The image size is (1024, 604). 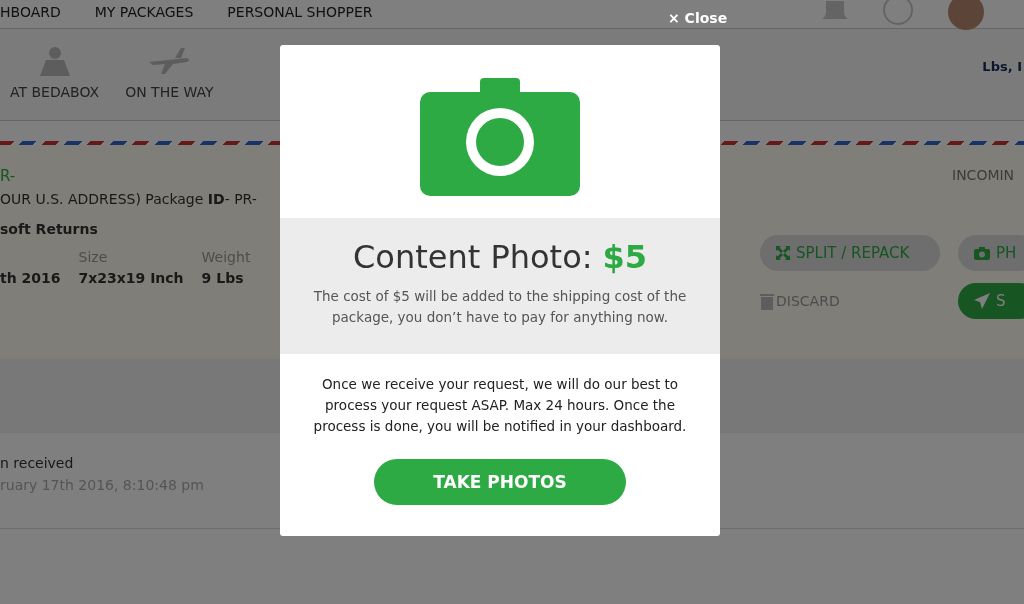 I want to click on nav-link: HBOARD, so click(x=30, y=12).